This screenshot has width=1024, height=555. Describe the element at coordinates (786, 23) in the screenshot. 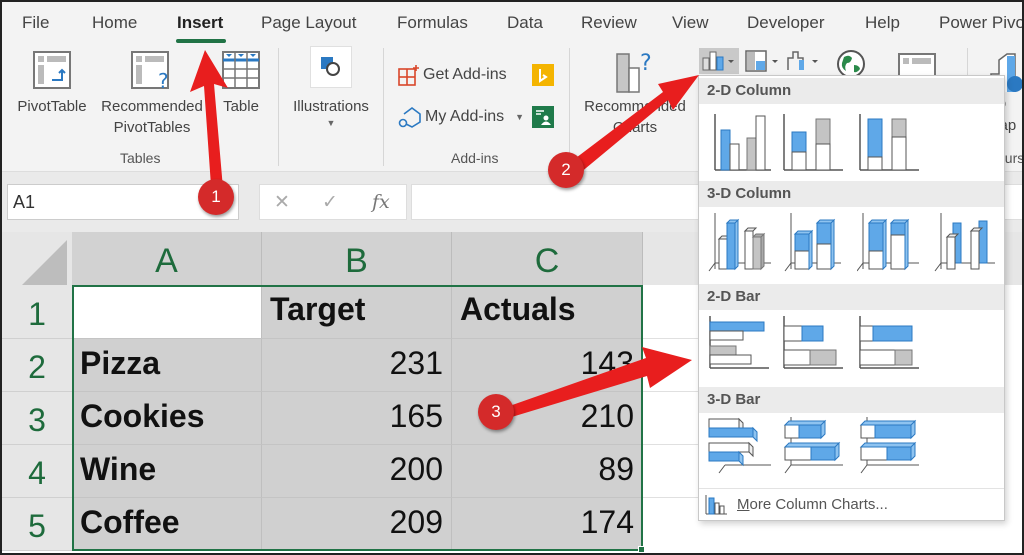

I see `tab-developer: Developer` at that location.